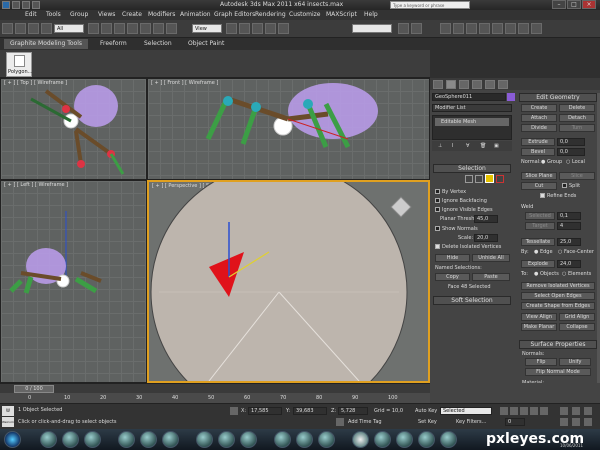  Describe the element at coordinates (497, 28) in the screenshot. I see `material-editor-icon` at that location.